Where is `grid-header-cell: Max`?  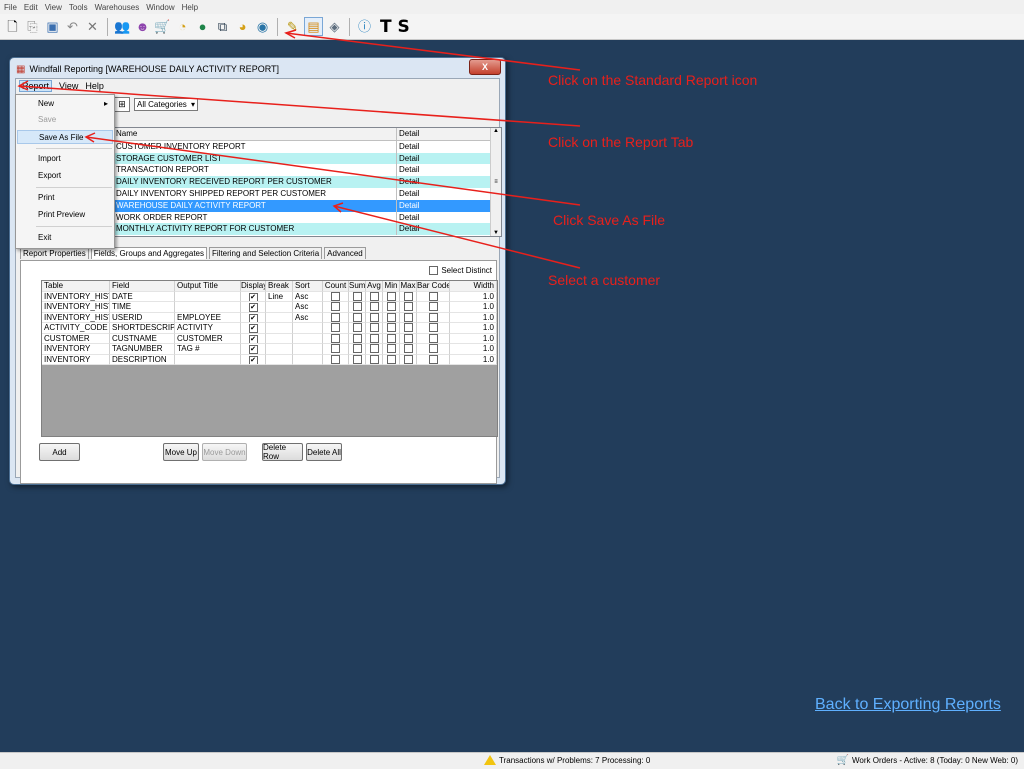
grid-header-cell: Max is located at coordinates (408, 286).